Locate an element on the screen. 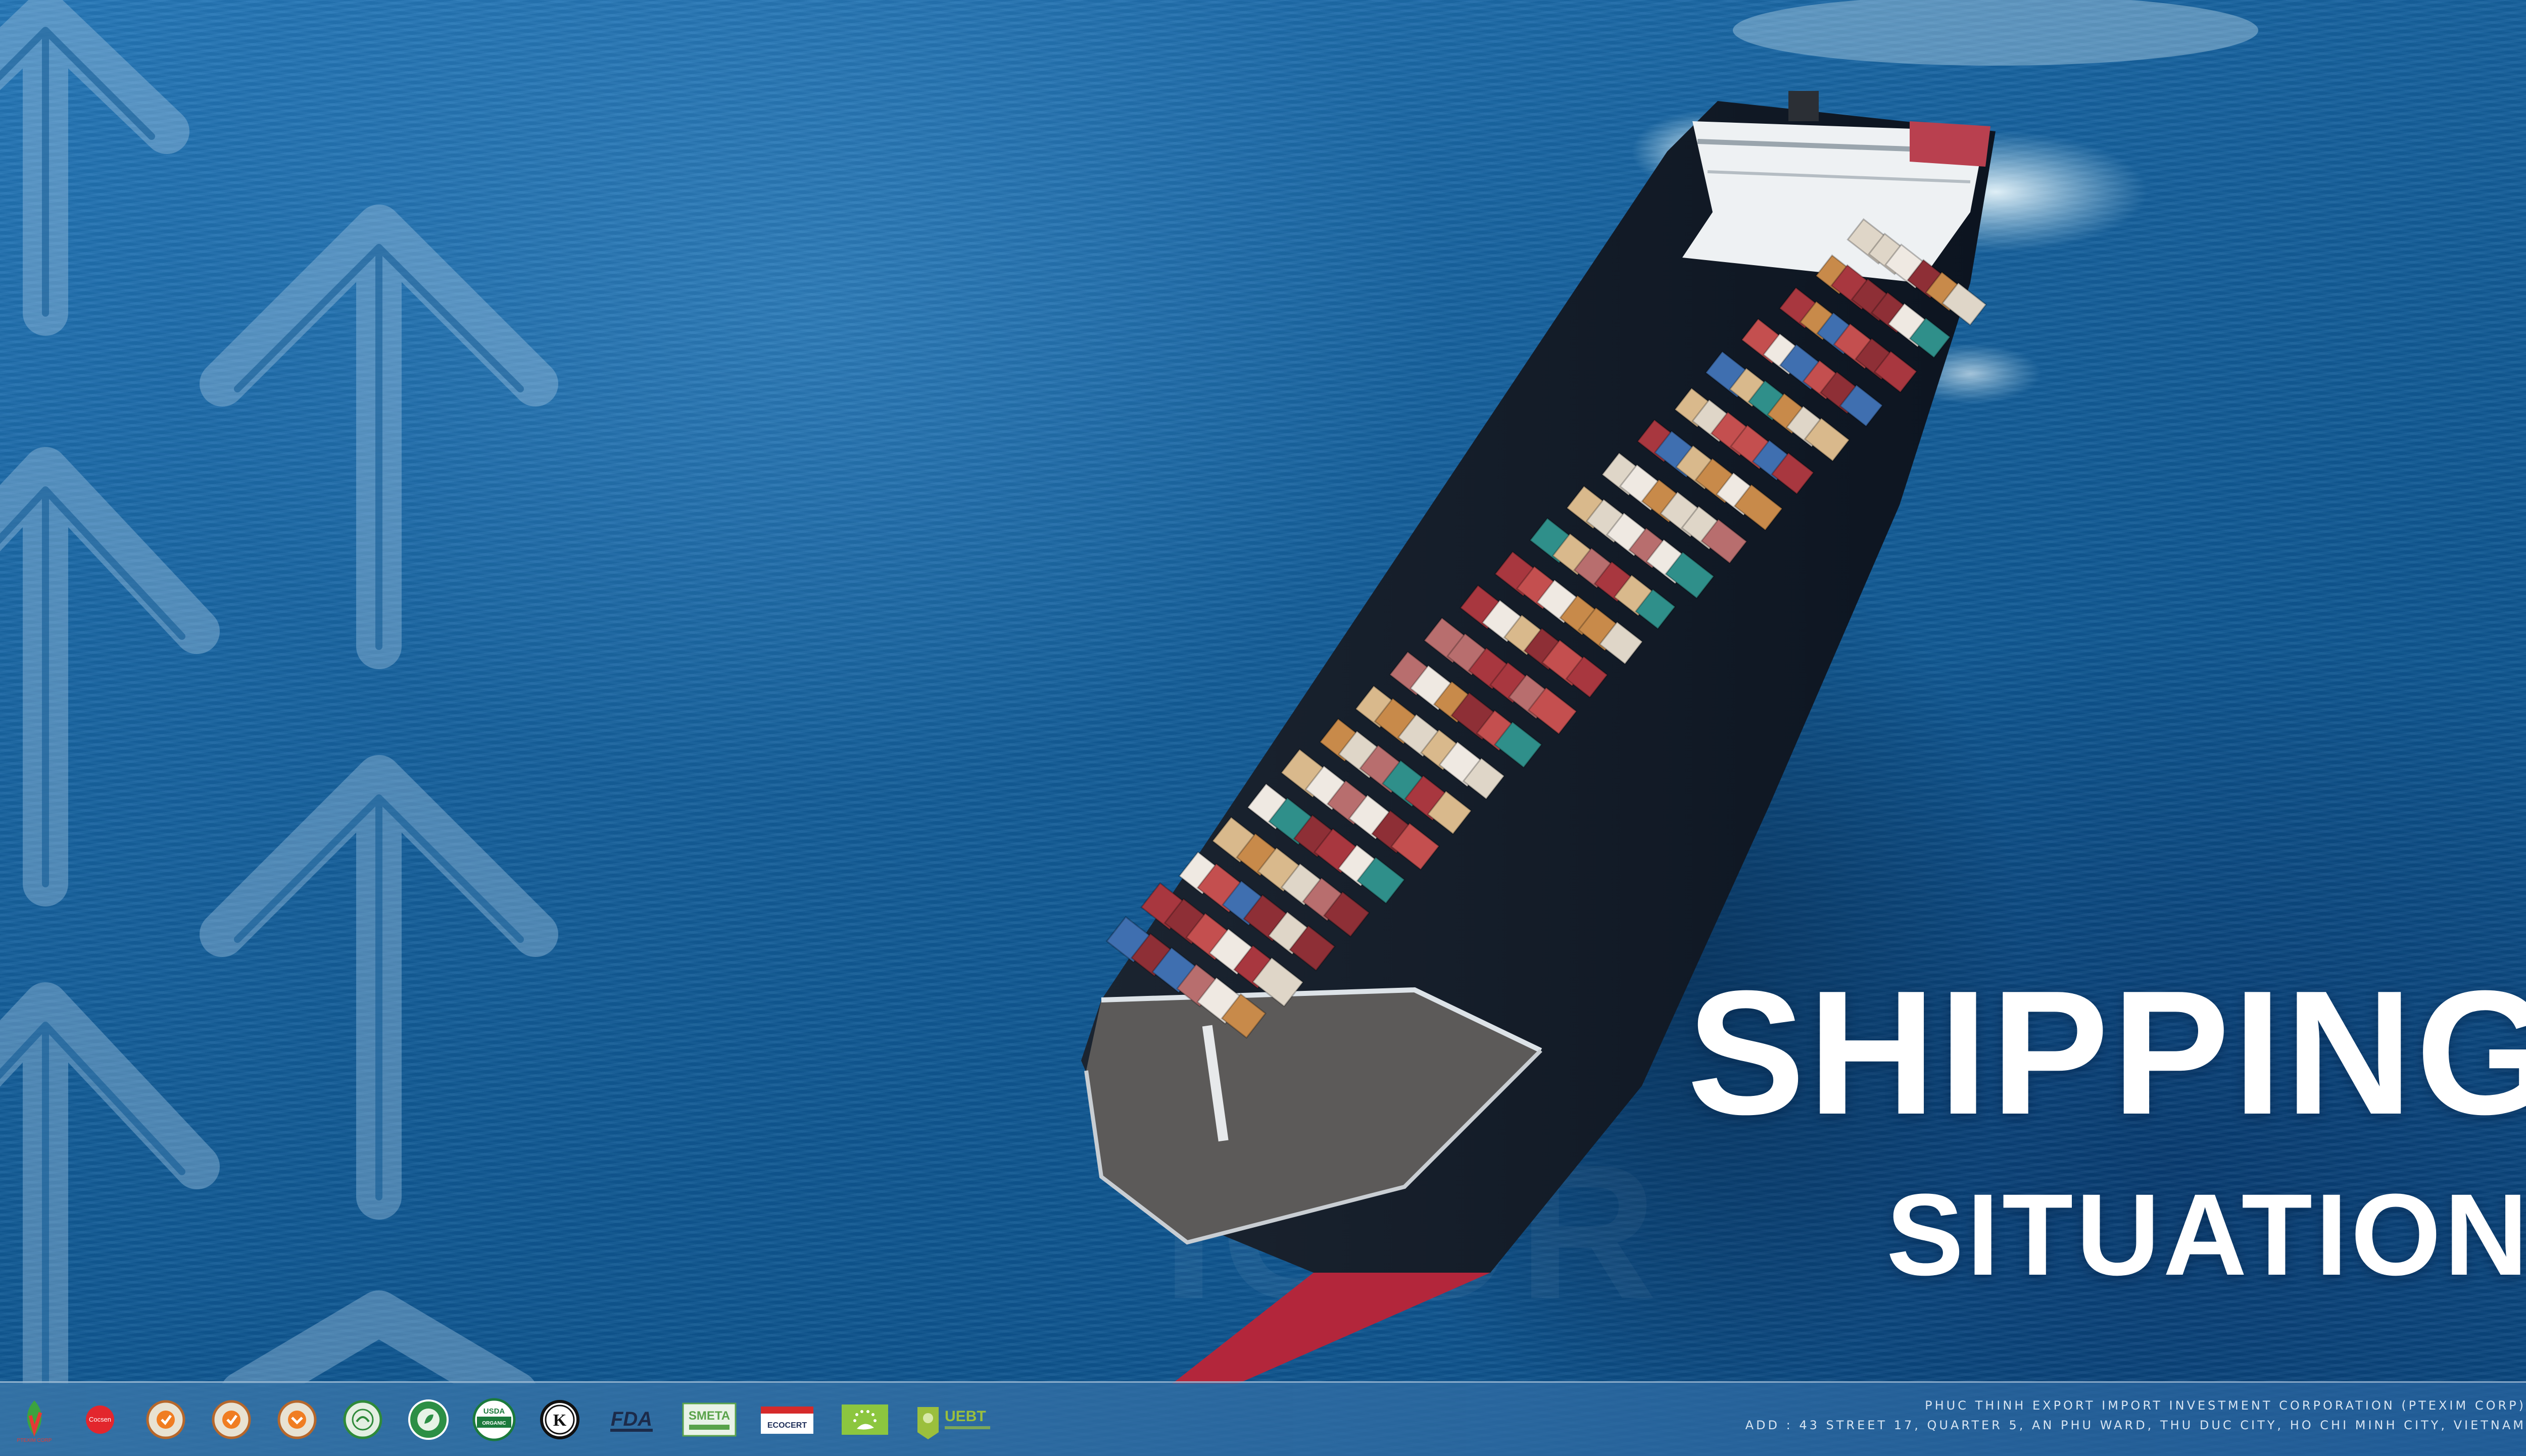 The width and height of the screenshot is (2526, 1456). svg-text: UEBT is located at coordinates (965, 1416).